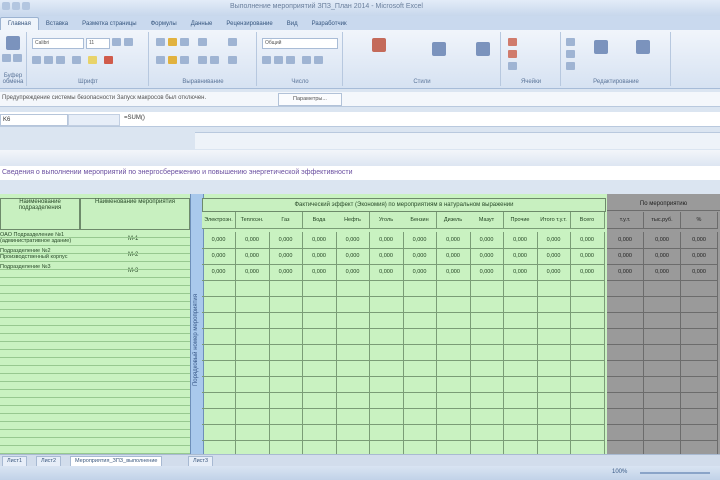 This screenshot has height=480, width=720. I want to click on paste-icon, so click(13, 43).